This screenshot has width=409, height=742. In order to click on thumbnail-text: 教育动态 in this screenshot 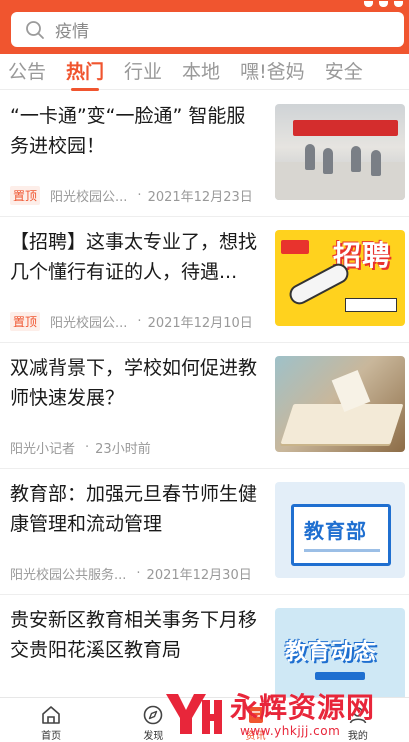, I will do `click(331, 652)`.